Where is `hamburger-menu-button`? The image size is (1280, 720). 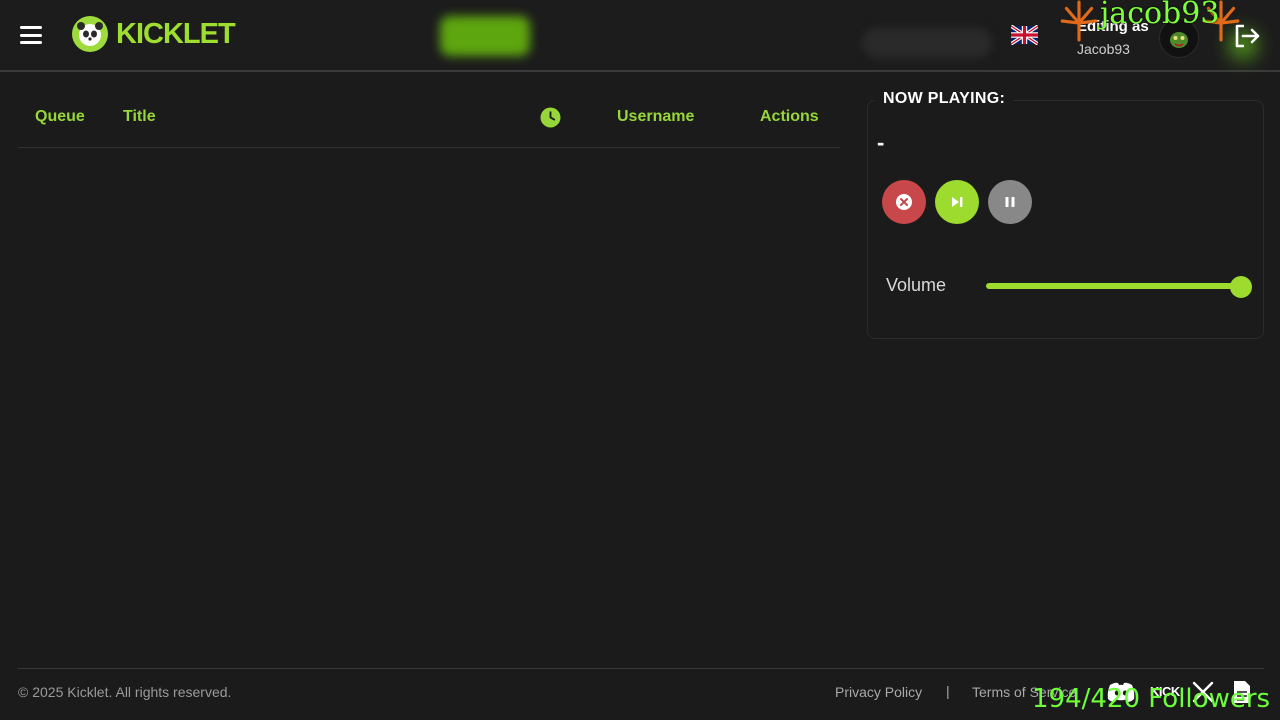 hamburger-menu-button is located at coordinates (31, 35).